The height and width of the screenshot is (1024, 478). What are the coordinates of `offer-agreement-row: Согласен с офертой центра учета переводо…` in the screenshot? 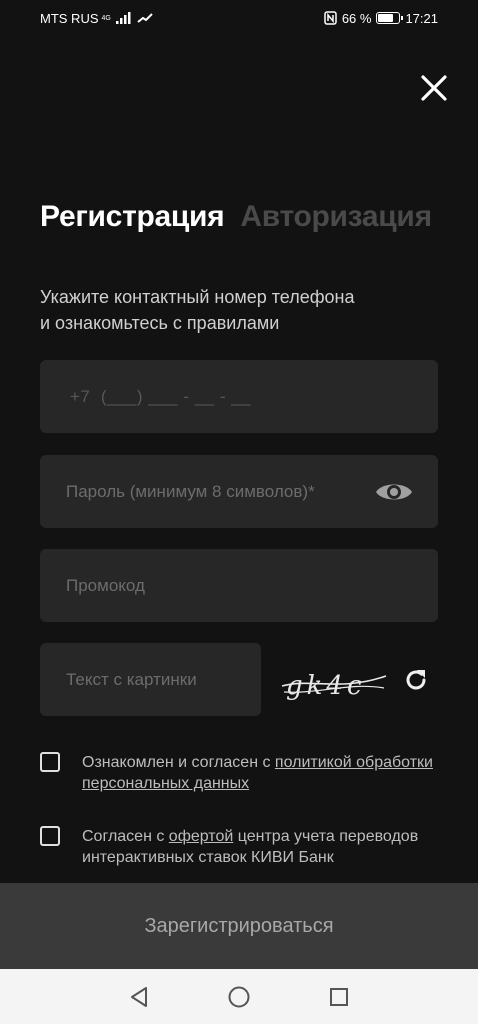 It's located at (250, 847).